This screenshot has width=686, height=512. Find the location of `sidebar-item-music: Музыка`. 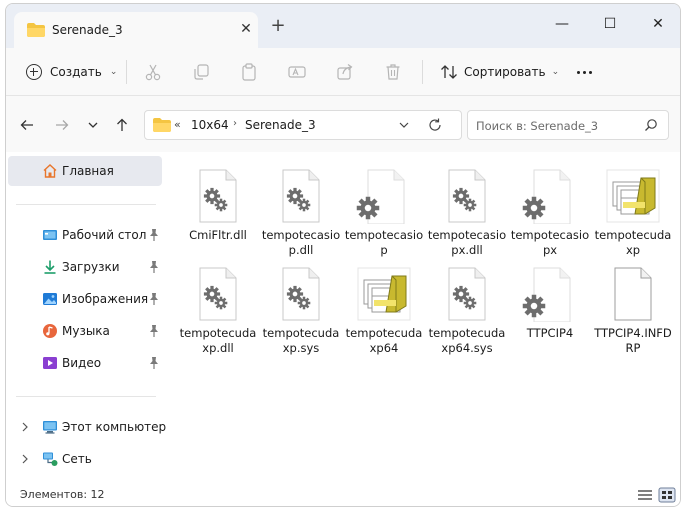

sidebar-item-music: Музыка is located at coordinates (85, 331).